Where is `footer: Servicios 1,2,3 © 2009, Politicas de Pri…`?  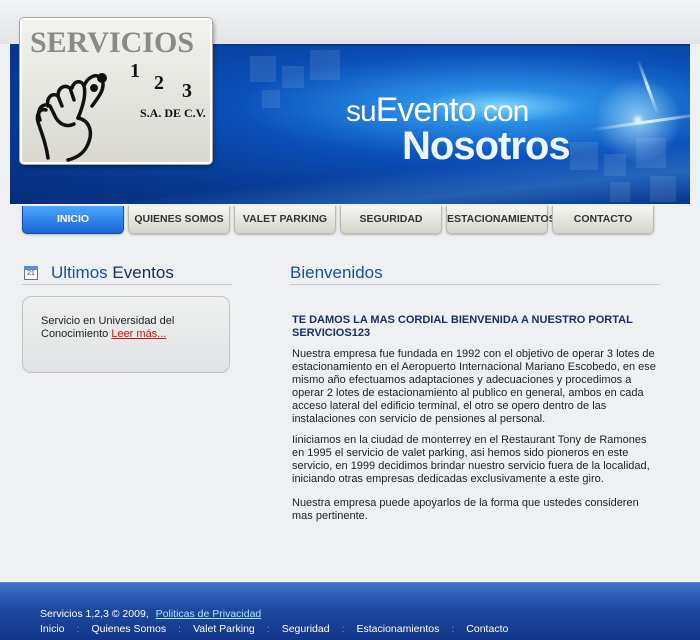
footer: Servicios 1,2,3 © 2009, Politicas de Pri… is located at coordinates (350, 611).